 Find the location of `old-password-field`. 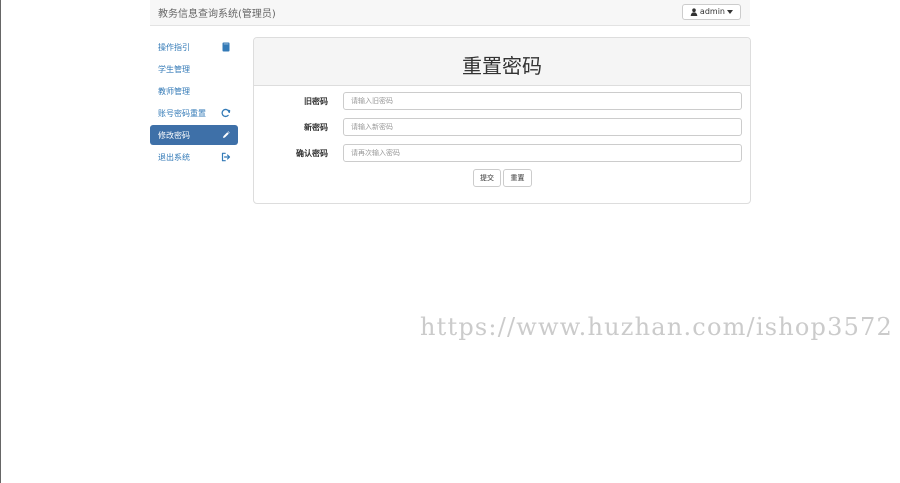

old-password-field is located at coordinates (542, 101).